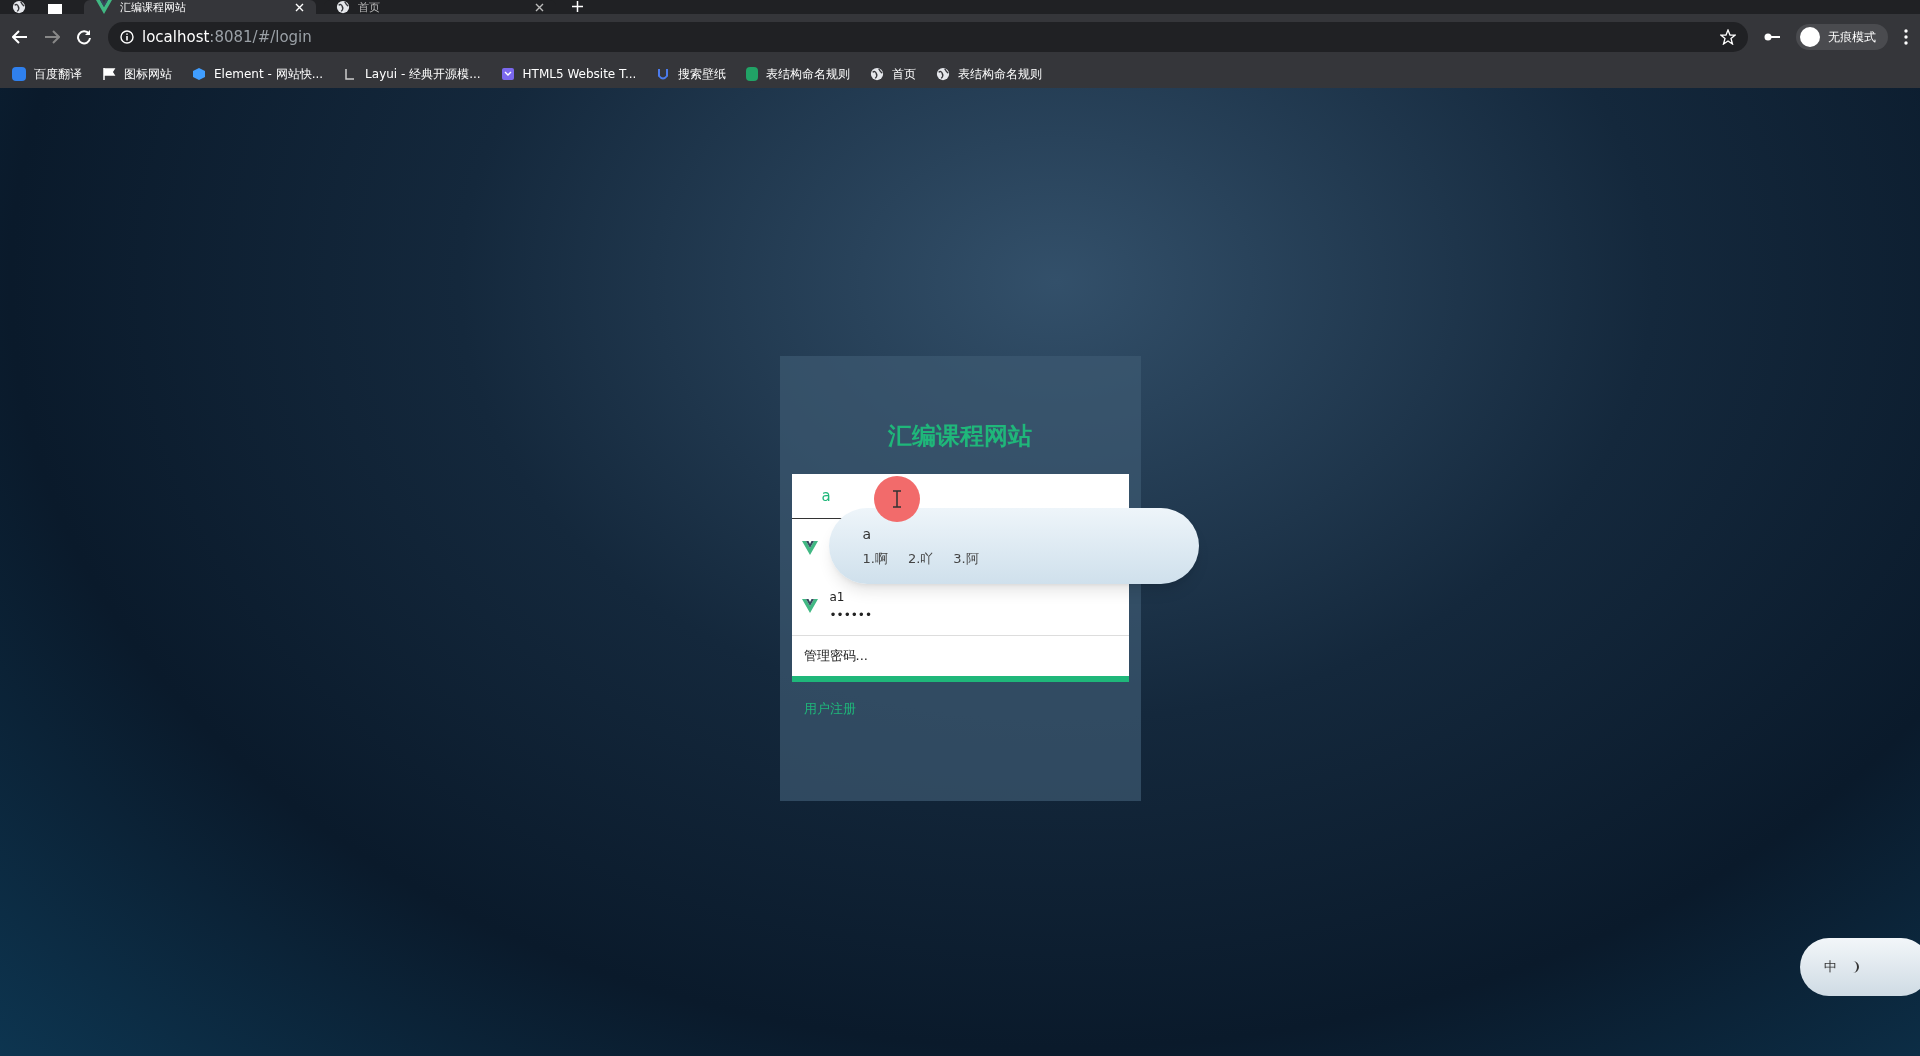 Image resolution: width=1920 pixels, height=1056 pixels. What do you see at coordinates (960, 436) in the screenshot?
I see `site-title: 汇编课程网站` at bounding box center [960, 436].